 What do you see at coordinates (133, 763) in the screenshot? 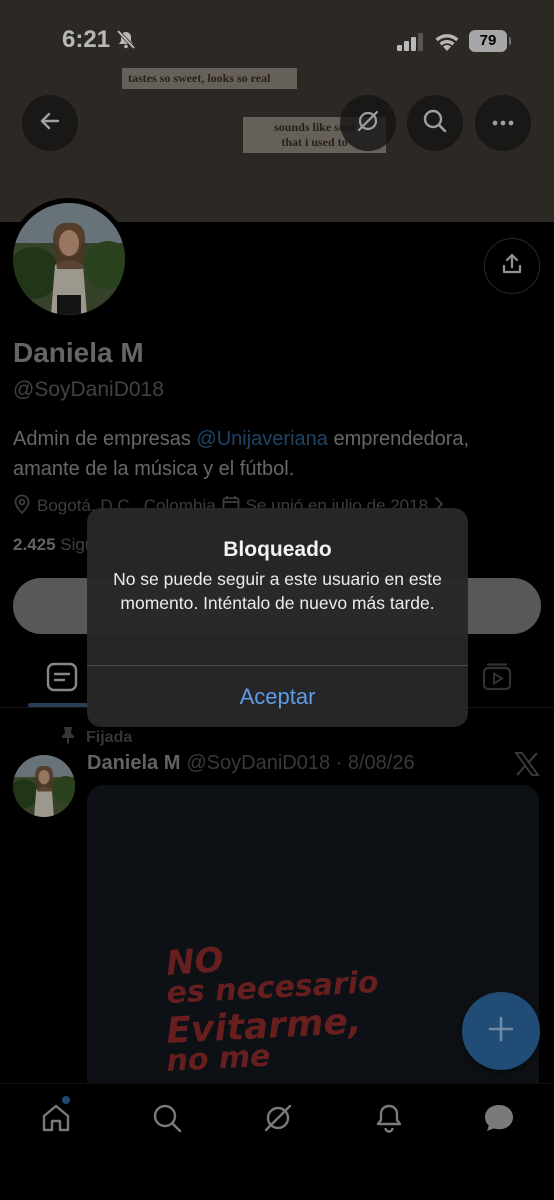
I see `post-author-name: Daniela M` at bounding box center [133, 763].